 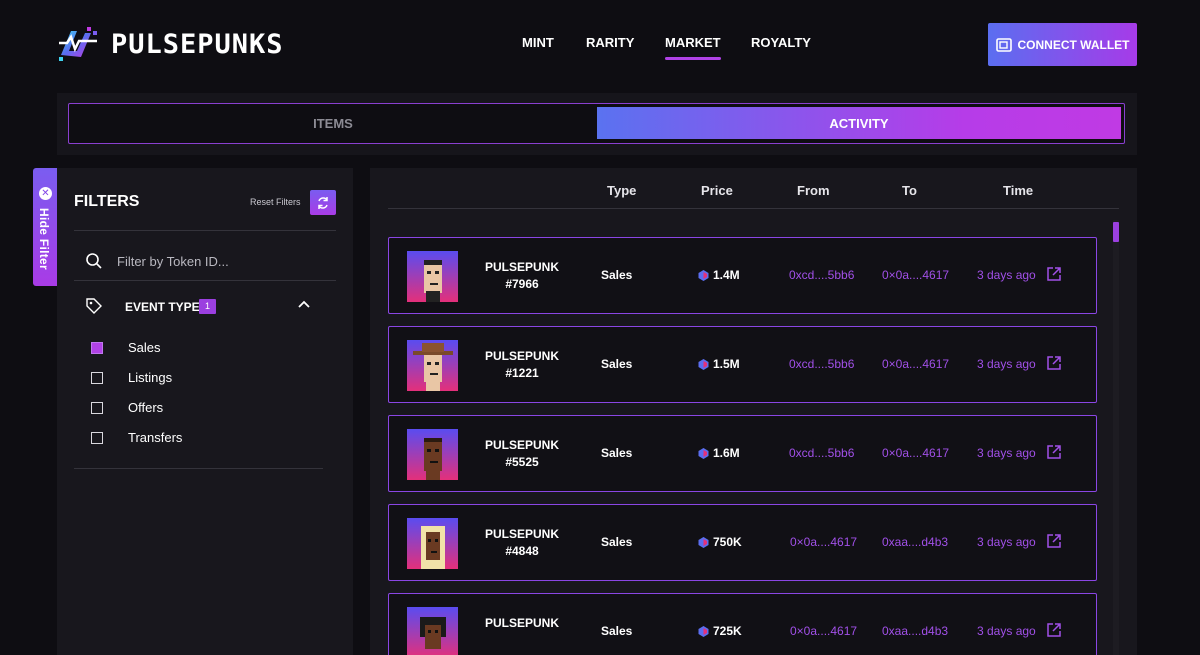 I want to click on nav-market: MARKET, so click(x=693, y=47).